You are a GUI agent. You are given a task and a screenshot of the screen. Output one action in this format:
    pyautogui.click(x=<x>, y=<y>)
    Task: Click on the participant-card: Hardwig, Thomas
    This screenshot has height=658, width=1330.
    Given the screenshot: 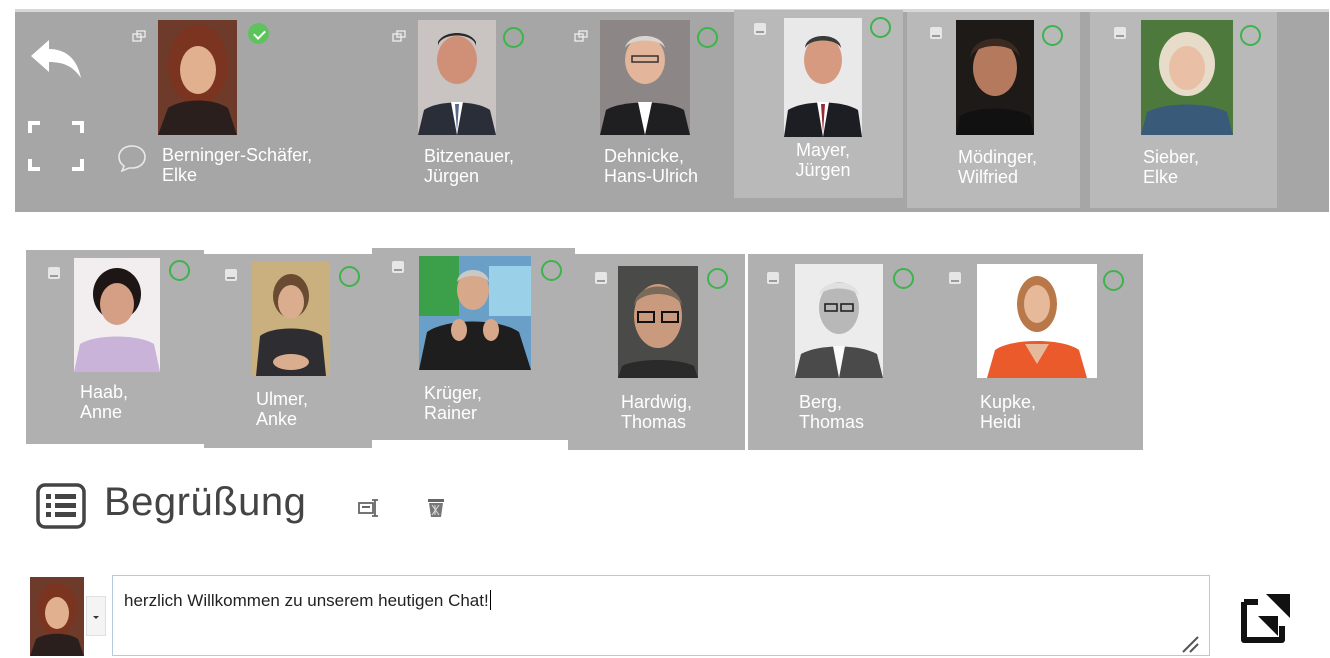 What is the action you would take?
    pyautogui.click(x=656, y=352)
    